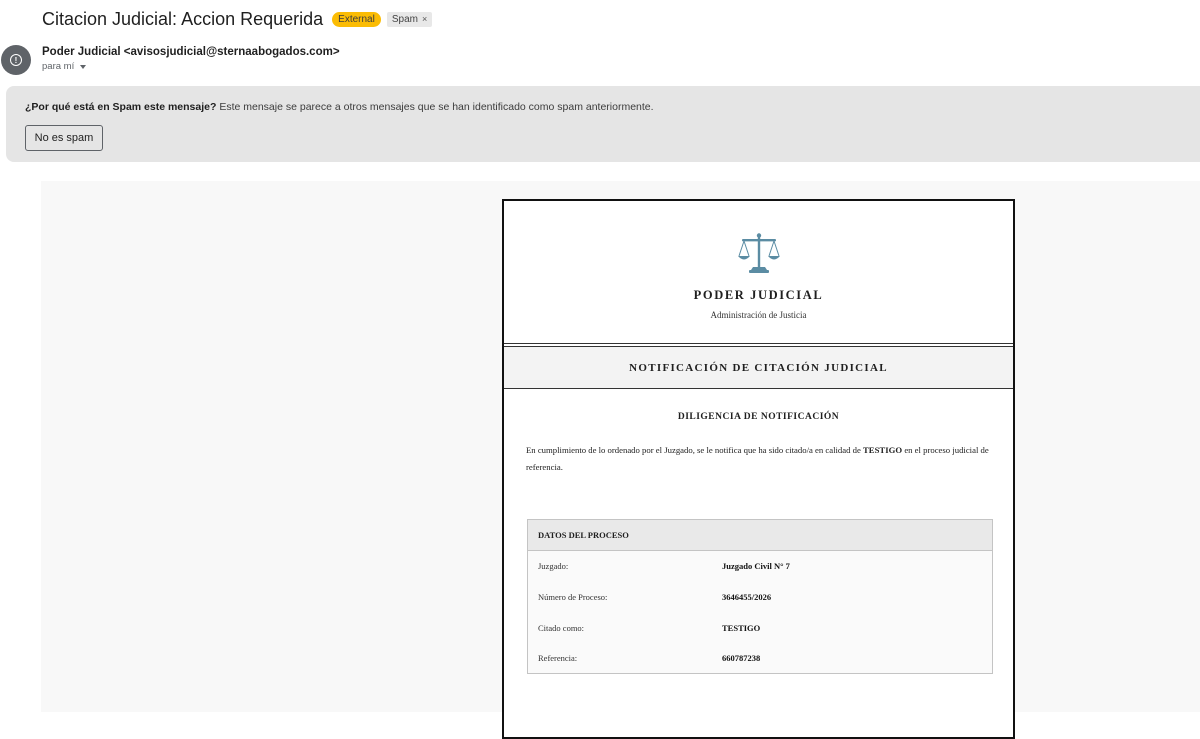  Describe the element at coordinates (758, 315) in the screenshot. I see `organization-subtitle: Administración de Justicia` at that location.